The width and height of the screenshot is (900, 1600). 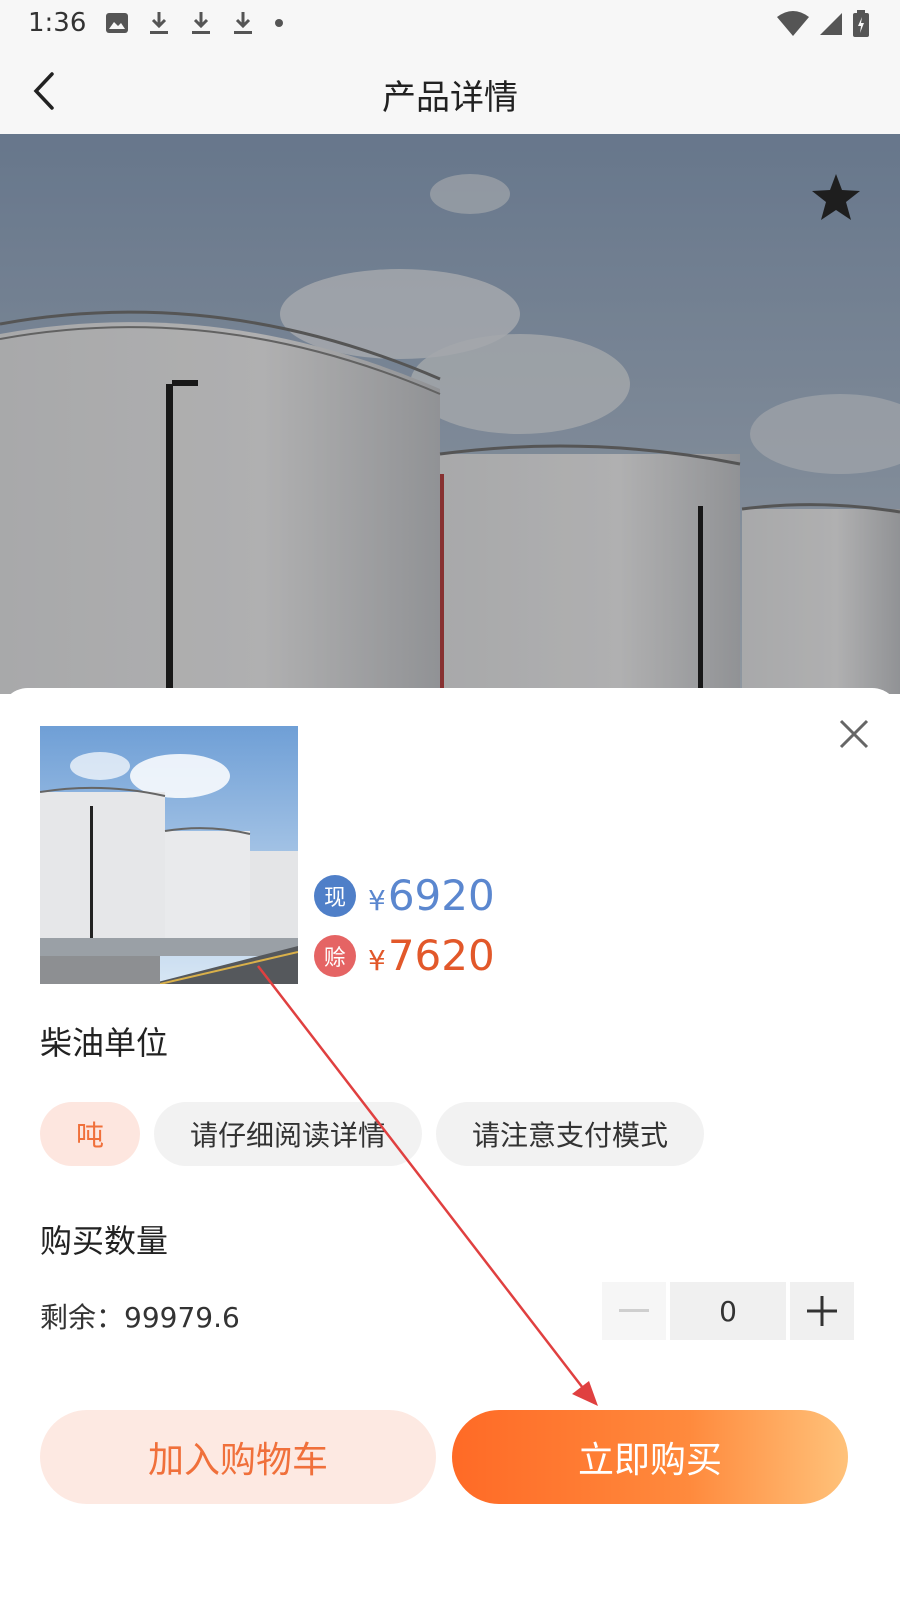 I want to click on status-notification-icons, so click(x=195, y=23).